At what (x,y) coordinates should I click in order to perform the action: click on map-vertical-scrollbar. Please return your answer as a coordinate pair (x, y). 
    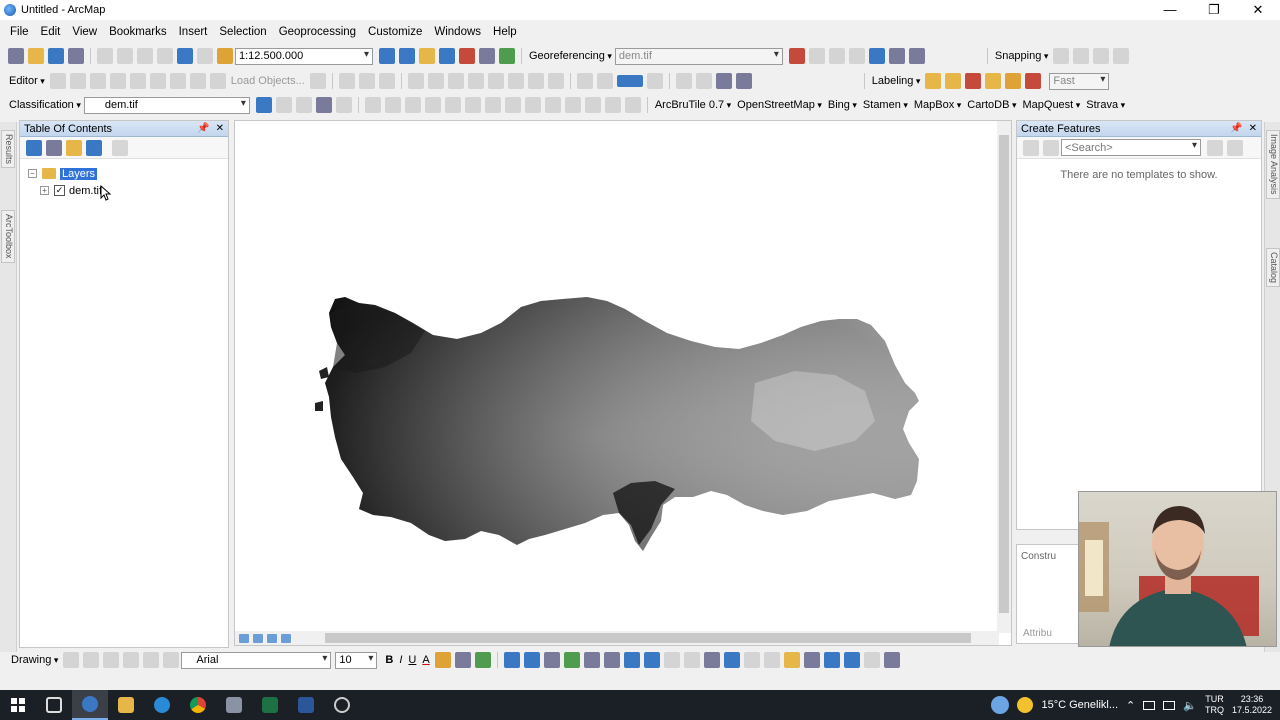
    Looking at the image, I should click on (1004, 377).